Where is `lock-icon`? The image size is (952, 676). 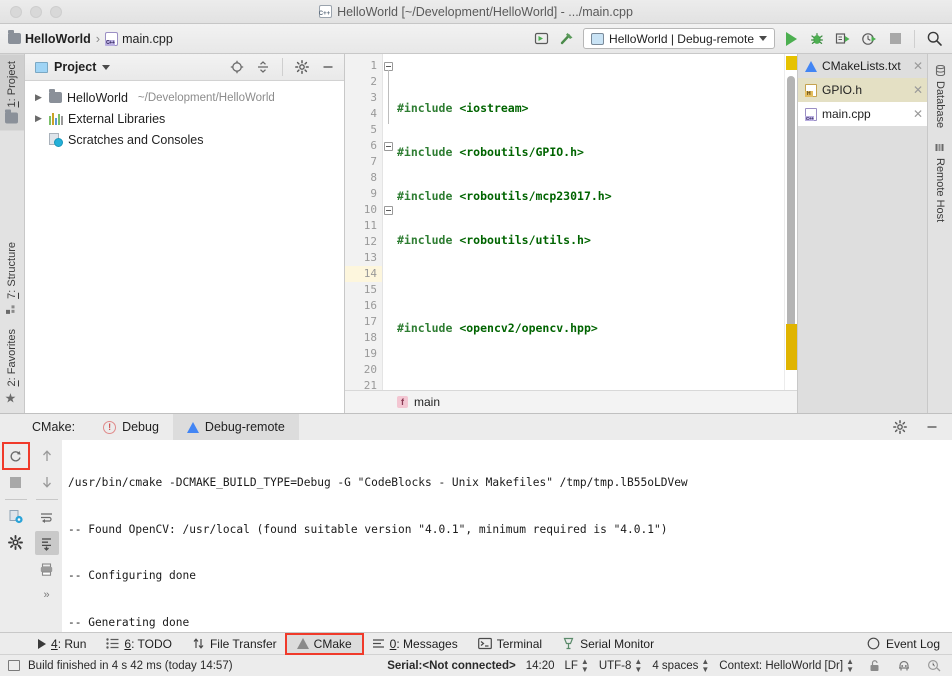
lock-icon is located at coordinates (874, 666).